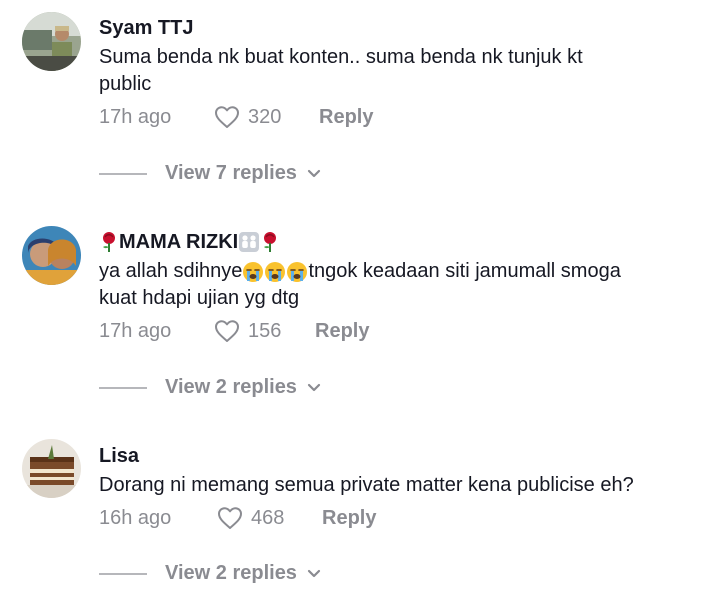 This screenshot has width=710, height=604. What do you see at coordinates (249, 242) in the screenshot?
I see `family-emoji` at bounding box center [249, 242].